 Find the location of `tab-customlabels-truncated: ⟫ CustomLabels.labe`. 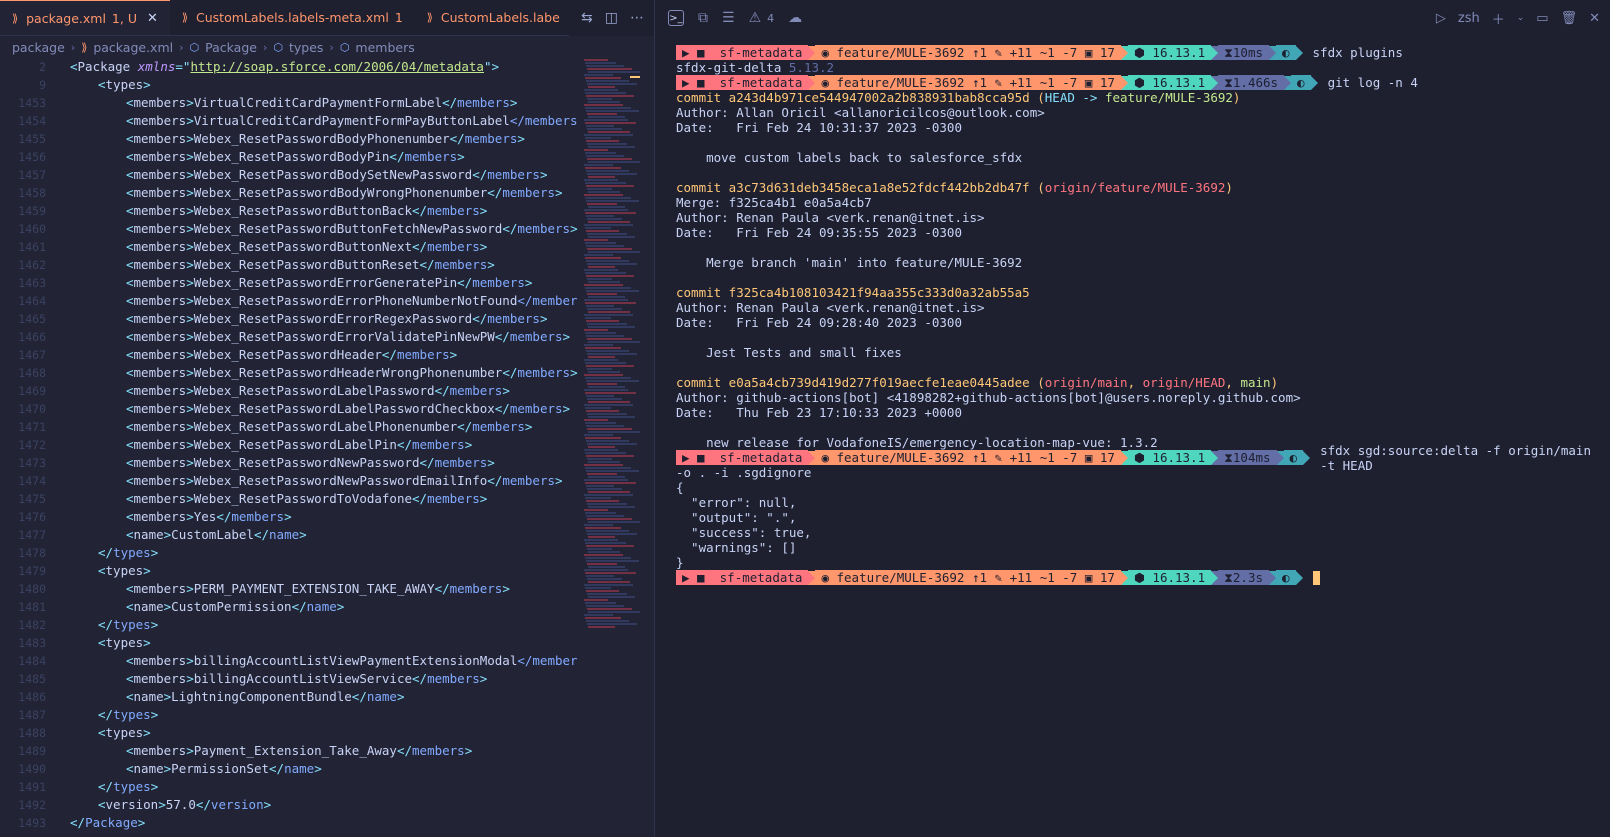

tab-customlabels-truncated: ⟫ CustomLabels.labe is located at coordinates (493, 17).